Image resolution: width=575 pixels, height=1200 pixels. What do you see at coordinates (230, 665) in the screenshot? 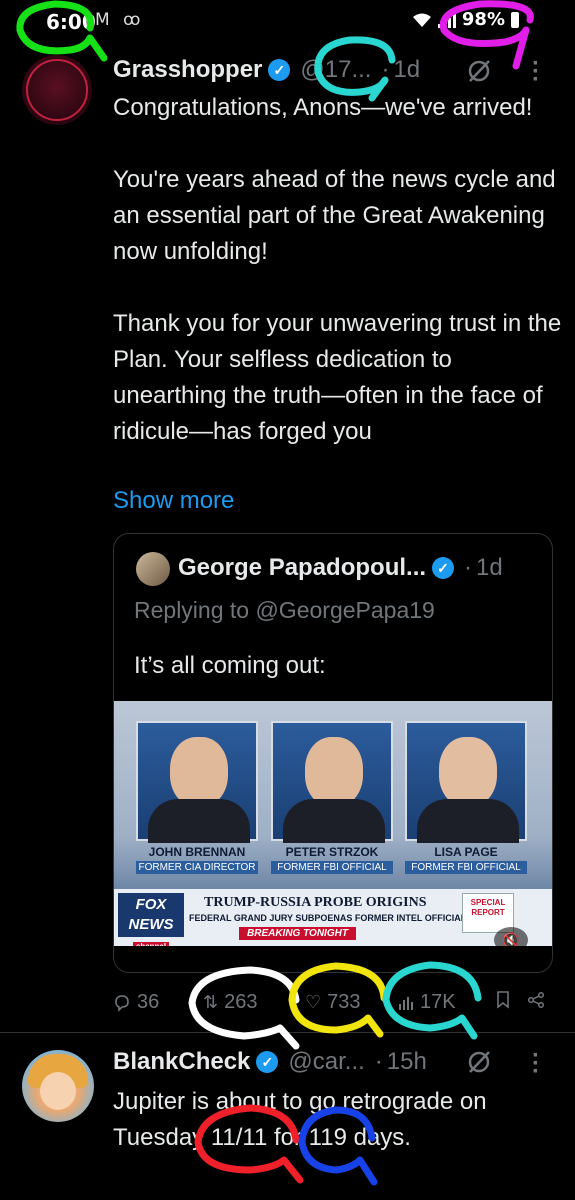
I see `quoted-text: It’s all coming out:` at bounding box center [230, 665].